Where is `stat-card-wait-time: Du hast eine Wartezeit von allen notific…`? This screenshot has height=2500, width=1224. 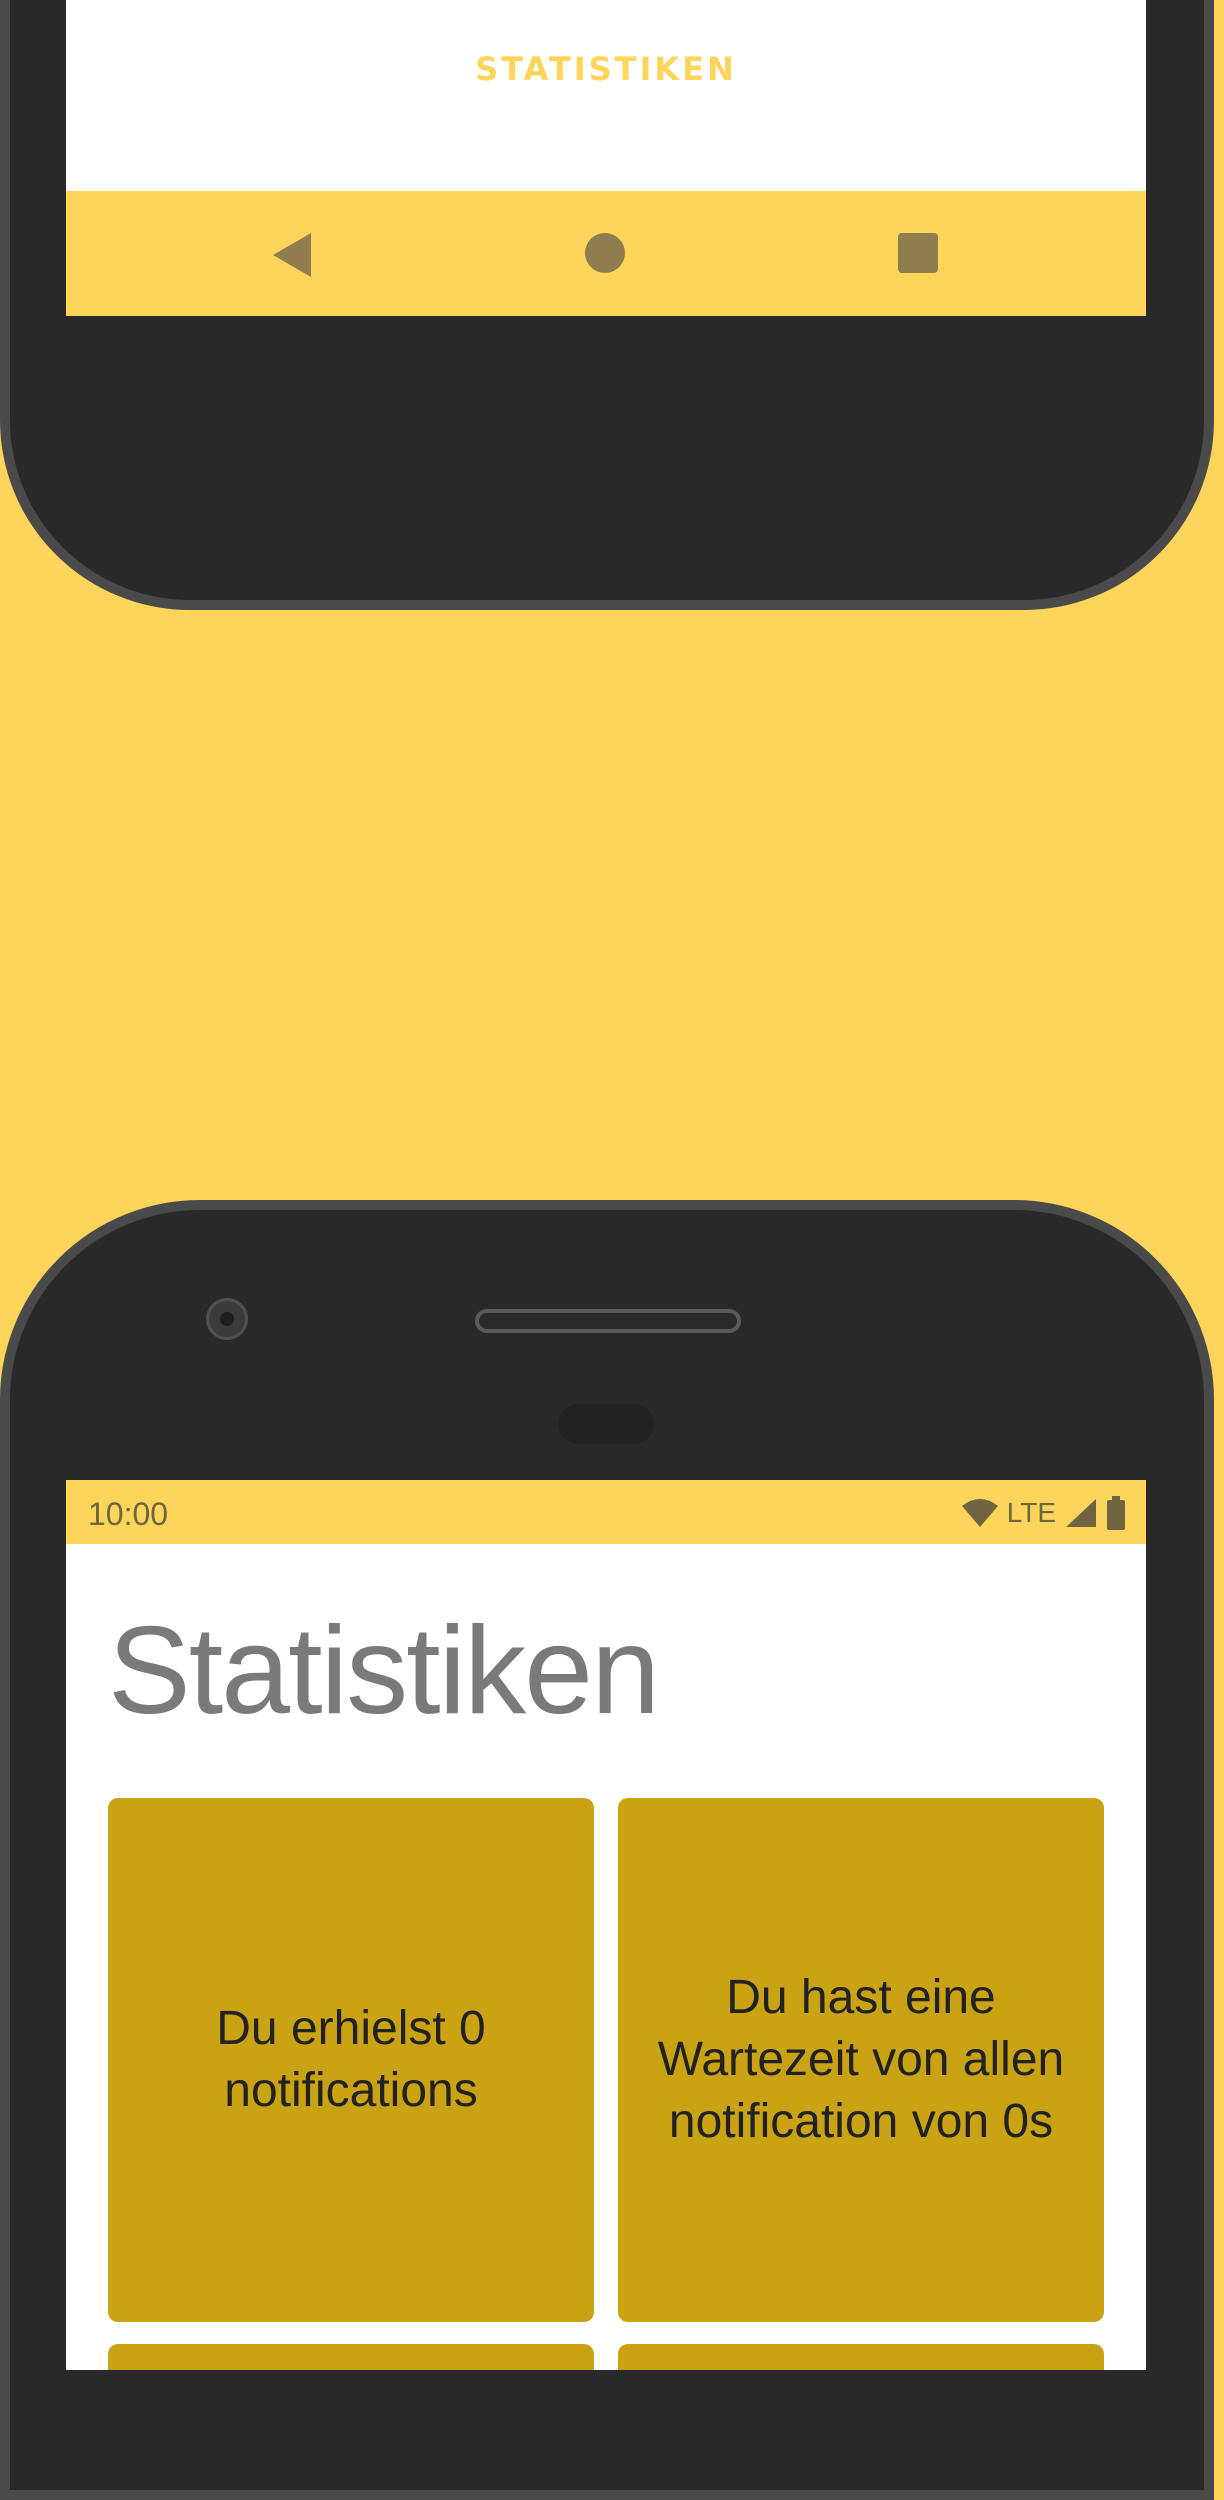
stat-card-wait-time: Du hast eine Wartezeit von allen notific… is located at coordinates (861, 2060).